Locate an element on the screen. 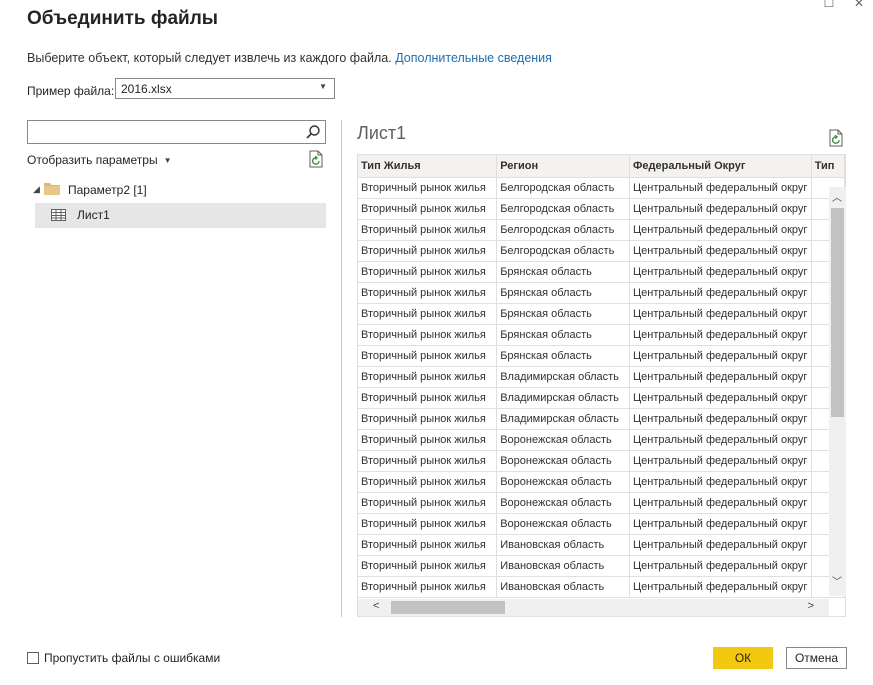 This screenshot has width=873, height=685. ok-button: ОК is located at coordinates (743, 658).